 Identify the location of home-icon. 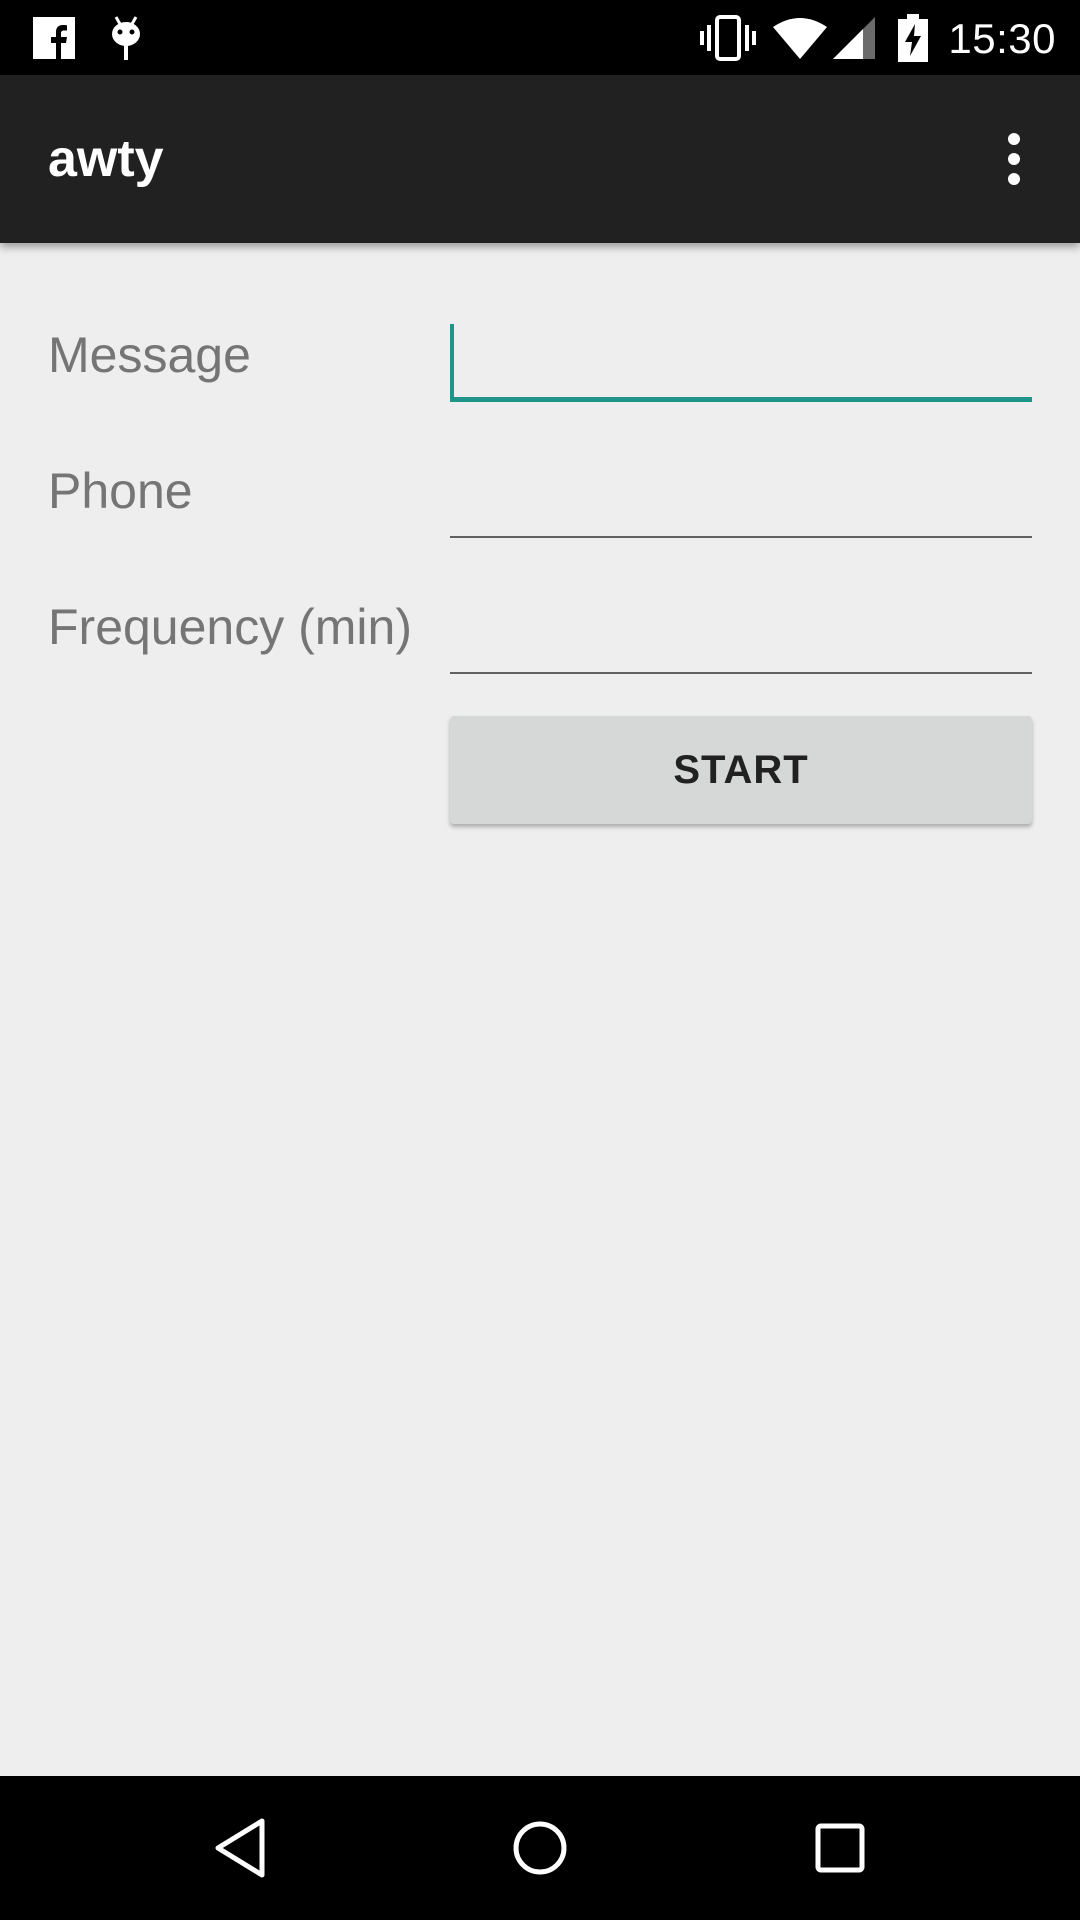
(540, 1848).